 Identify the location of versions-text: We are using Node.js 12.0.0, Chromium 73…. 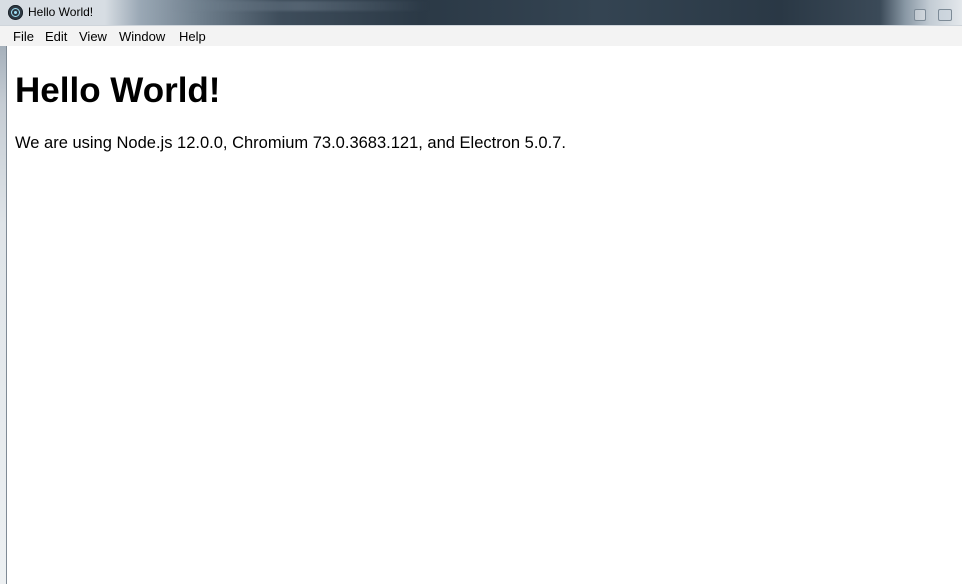
(290, 143).